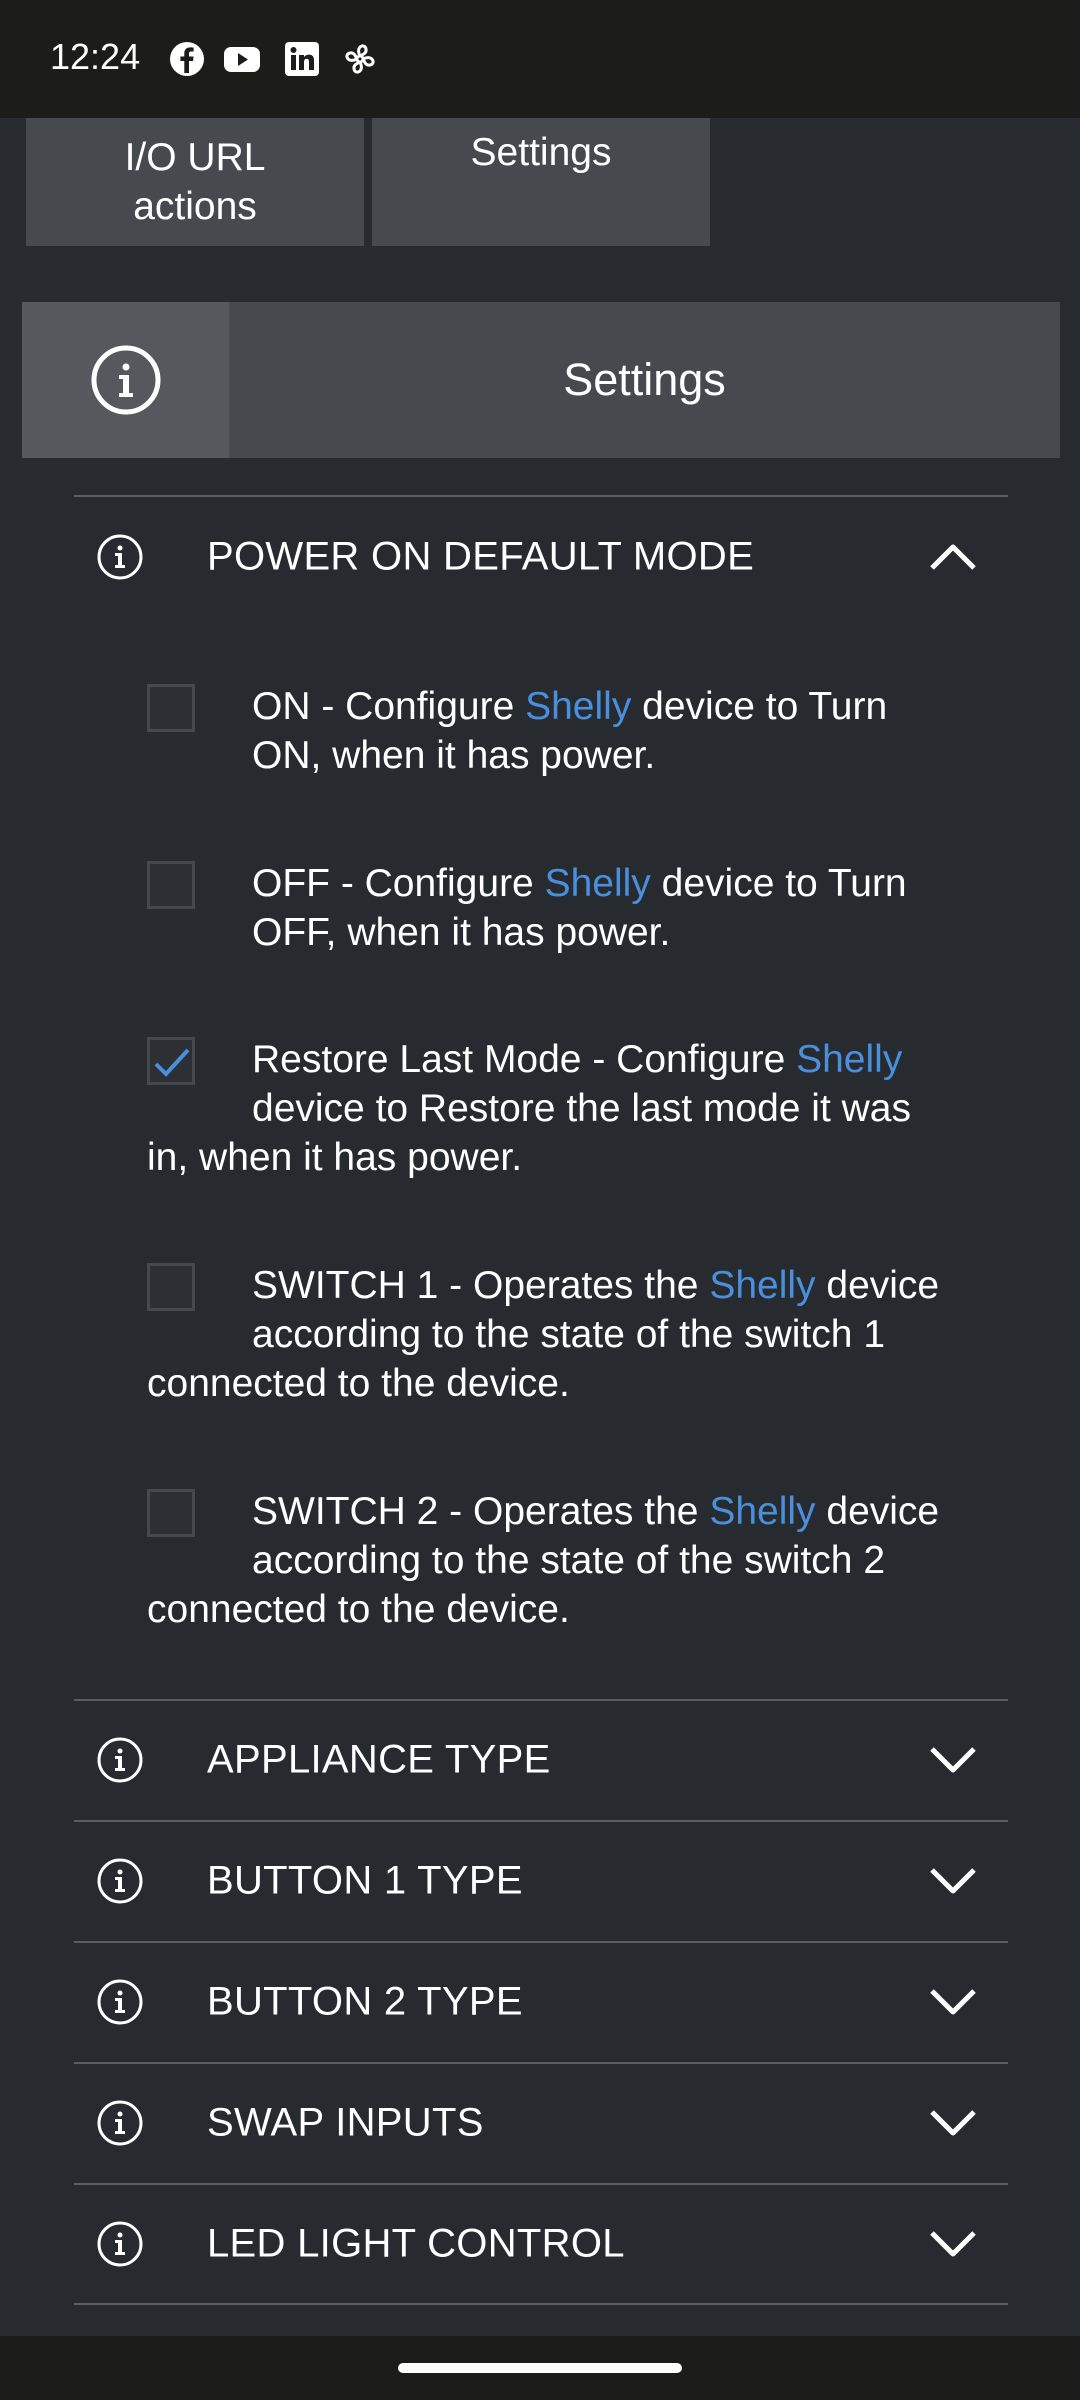 Image resolution: width=1080 pixels, height=2400 pixels. I want to click on tab-io-url-actions-label: I/O URL actions, so click(195, 182).